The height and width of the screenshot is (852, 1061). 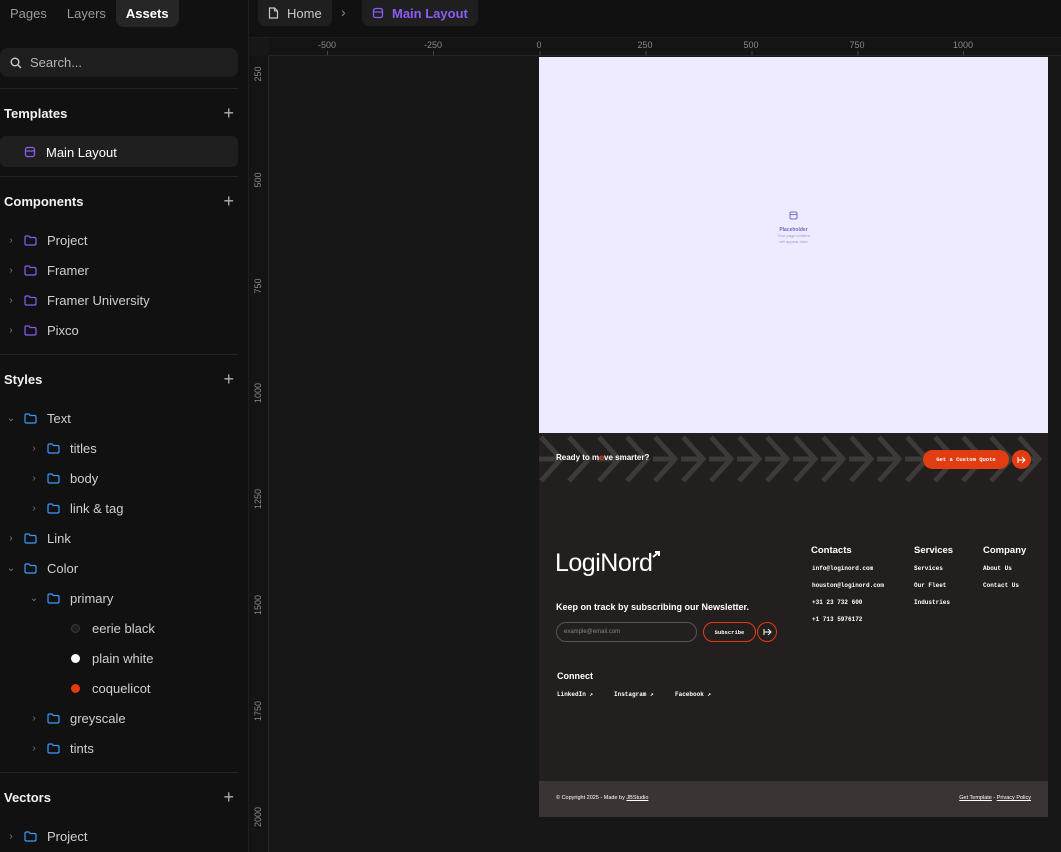 What do you see at coordinates (963, 47) in the screenshot?
I see `ruler-tick: 1000` at bounding box center [963, 47].